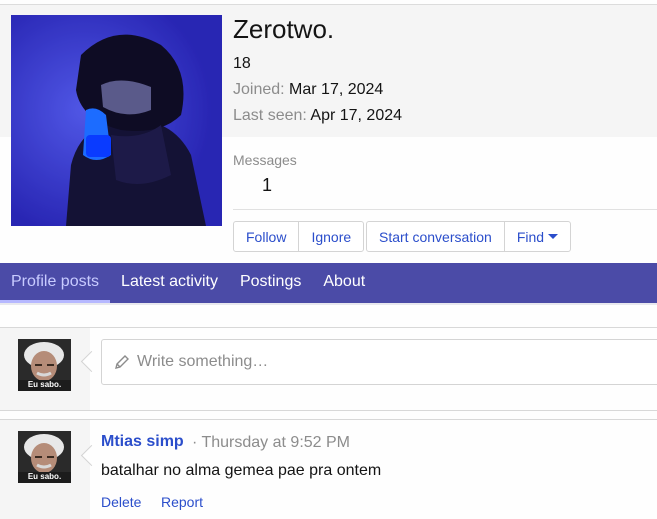 Image resolution: width=657 pixels, height=519 pixels. Describe the element at coordinates (122, 362) in the screenshot. I see `pencil-icon` at that location.